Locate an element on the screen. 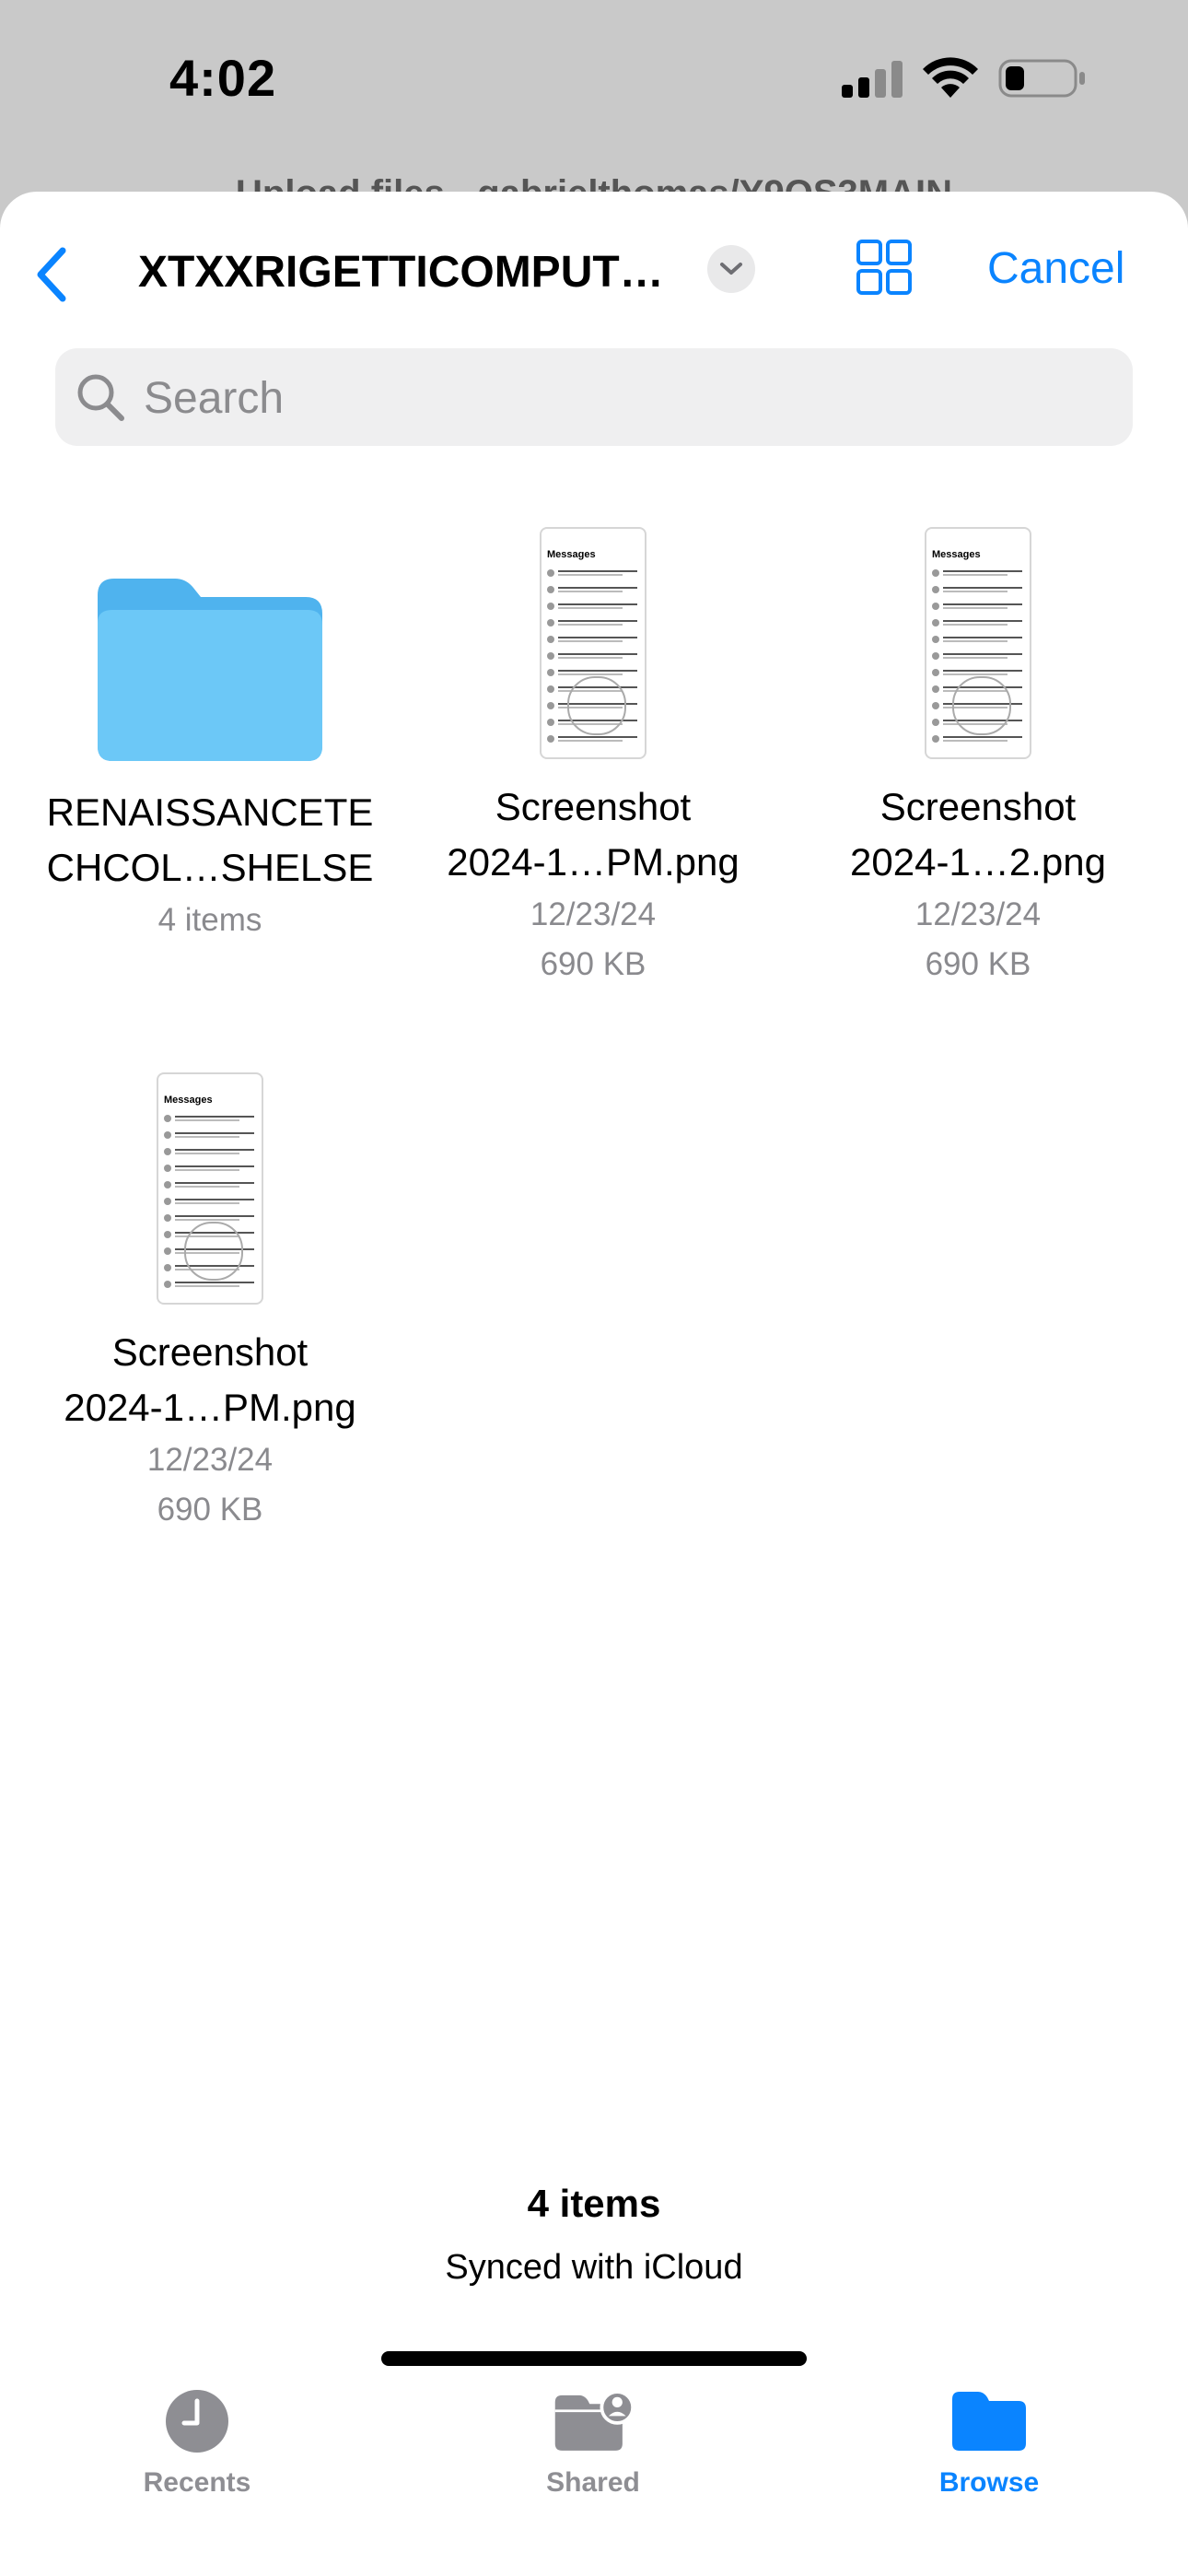 This screenshot has width=1188, height=2576. clock-icon is located at coordinates (197, 2421).